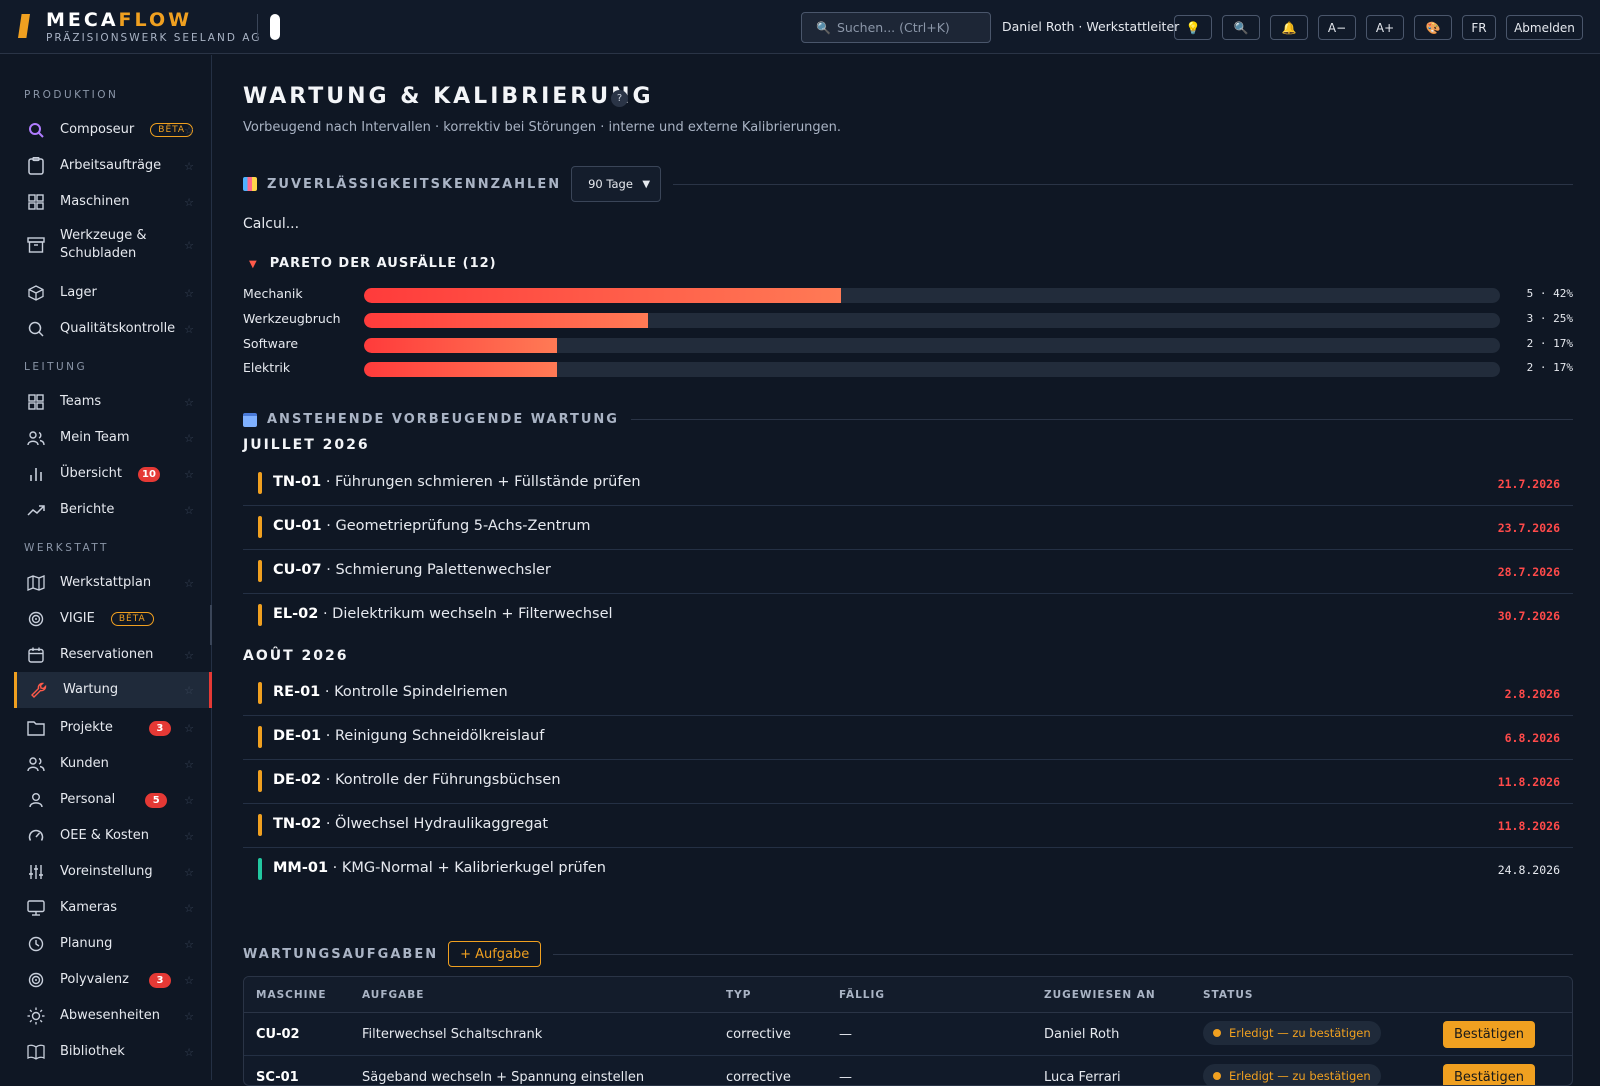  What do you see at coordinates (113, 329) in the screenshot?
I see `sidebar-item-qualitaetskontrolle: Qualitätskontrolle ☆` at bounding box center [113, 329].